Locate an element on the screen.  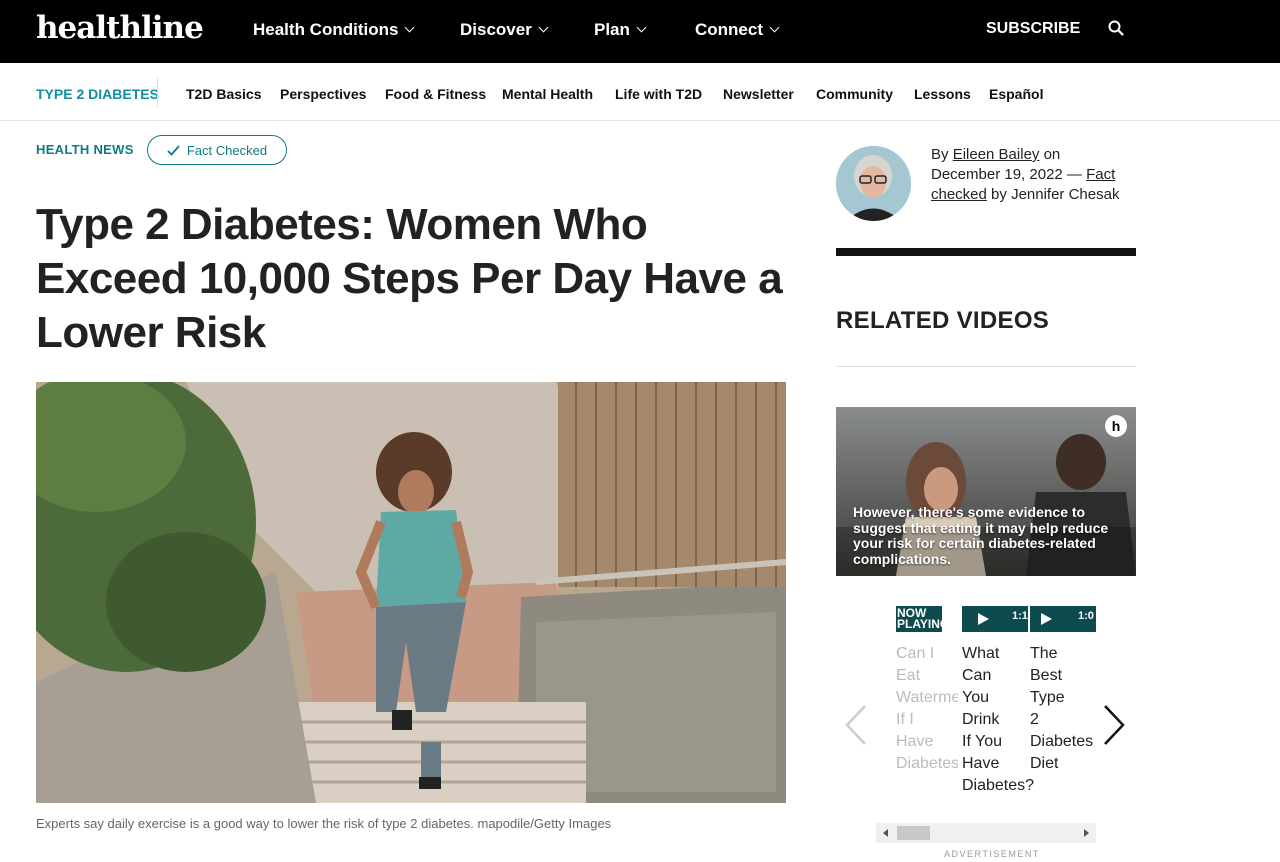
subnav-food-fitness: Food & Fitness is located at coordinates (435, 94).